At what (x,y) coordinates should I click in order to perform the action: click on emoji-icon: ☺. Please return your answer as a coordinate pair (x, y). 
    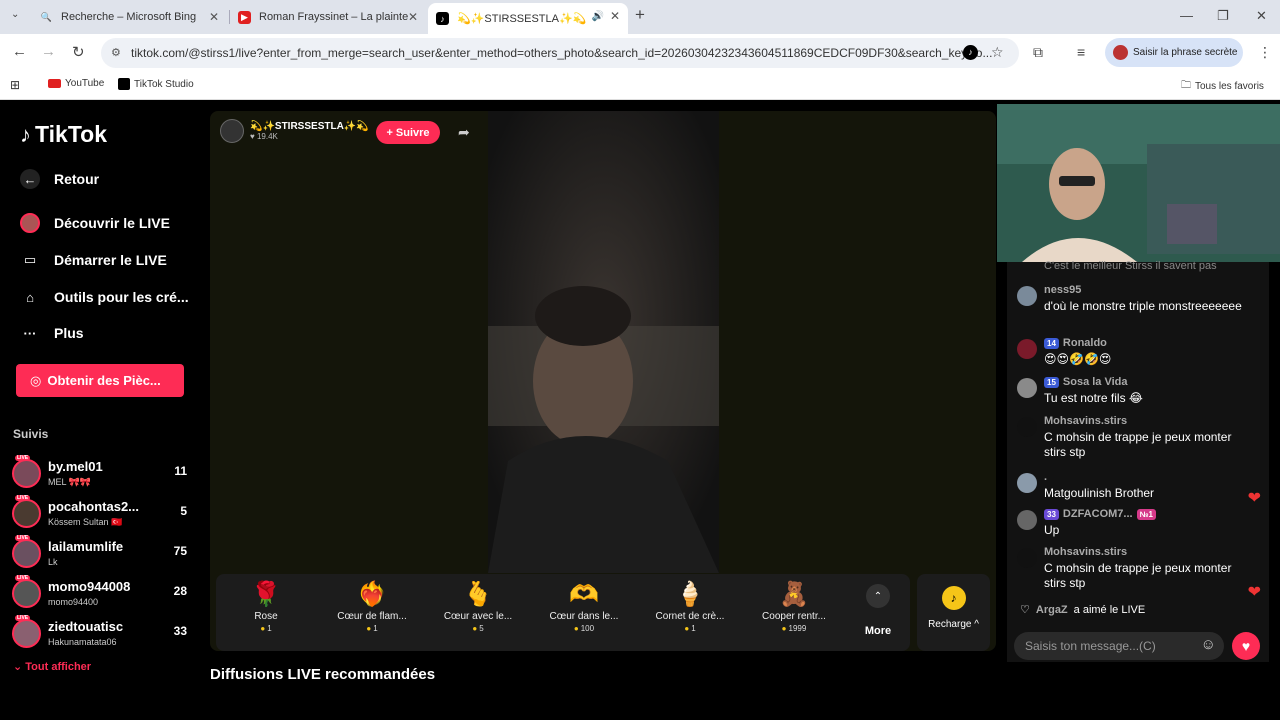
    Looking at the image, I should click on (1208, 644).